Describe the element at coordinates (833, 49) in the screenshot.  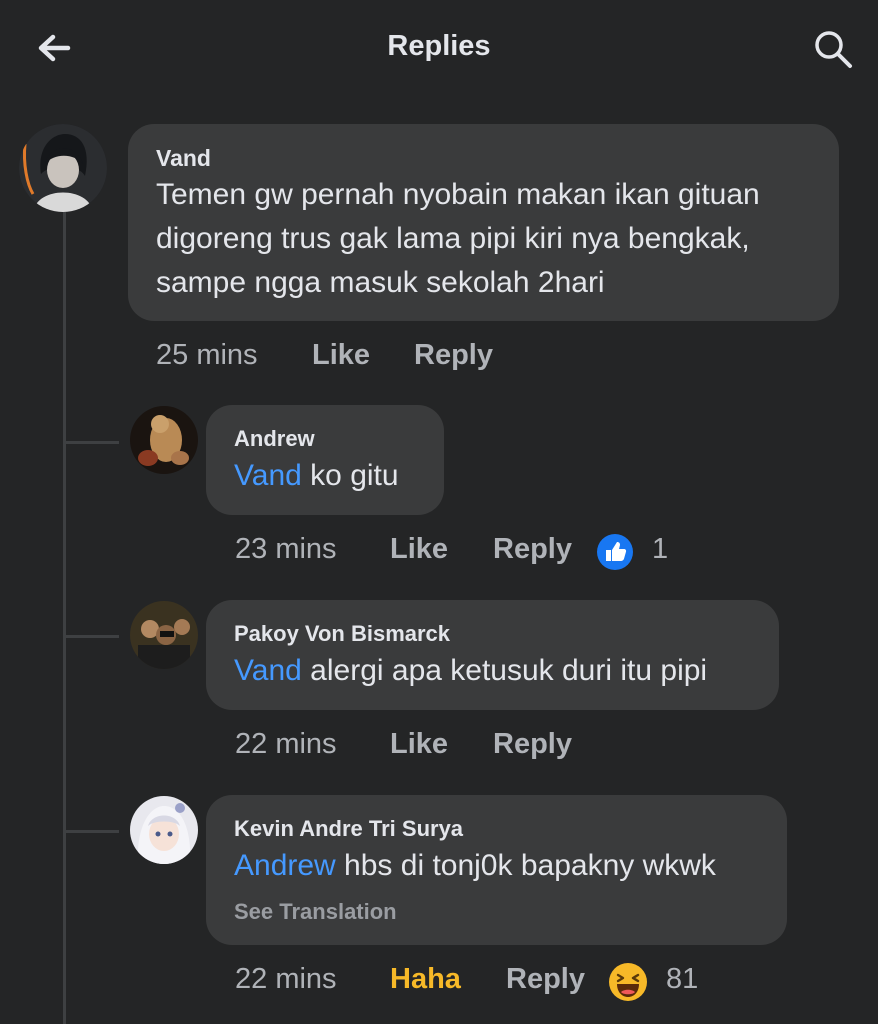
I see `search-icon` at that location.